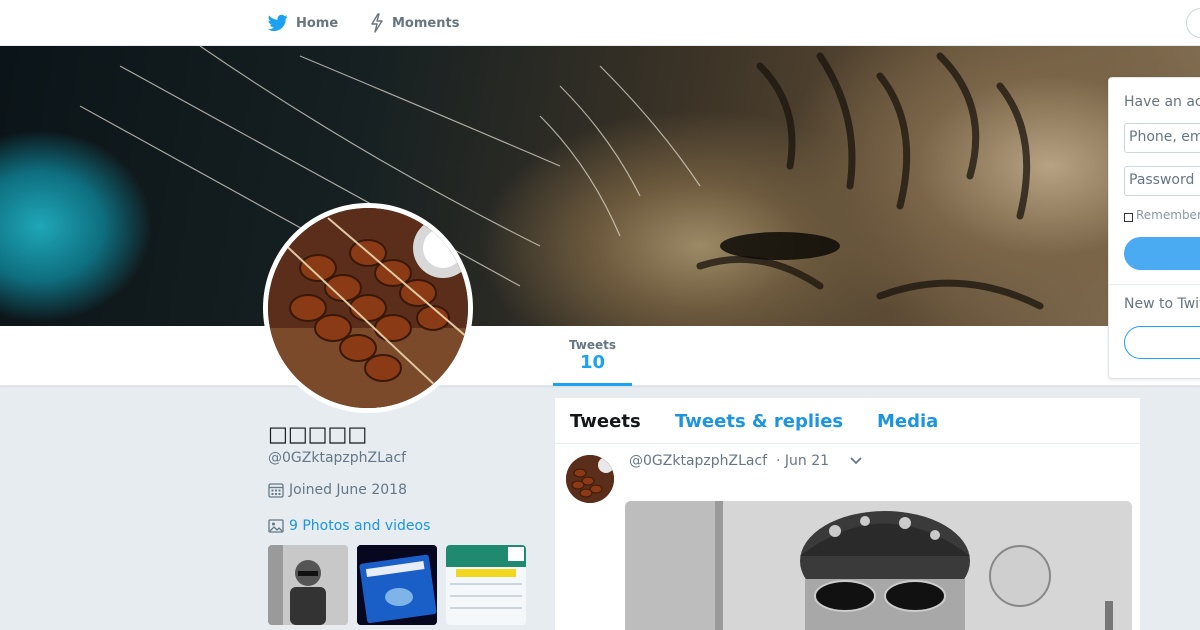 The height and width of the screenshot is (630, 1200). What do you see at coordinates (605, 421) in the screenshot?
I see `tab-tweets: Tweets` at bounding box center [605, 421].